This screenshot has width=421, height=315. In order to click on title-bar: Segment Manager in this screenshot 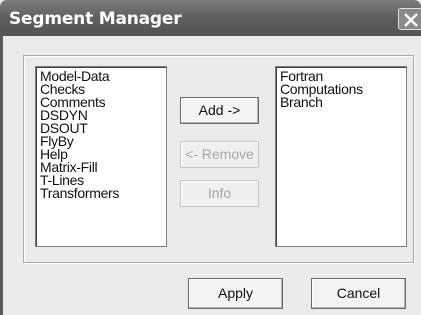, I will do `click(210, 18)`.